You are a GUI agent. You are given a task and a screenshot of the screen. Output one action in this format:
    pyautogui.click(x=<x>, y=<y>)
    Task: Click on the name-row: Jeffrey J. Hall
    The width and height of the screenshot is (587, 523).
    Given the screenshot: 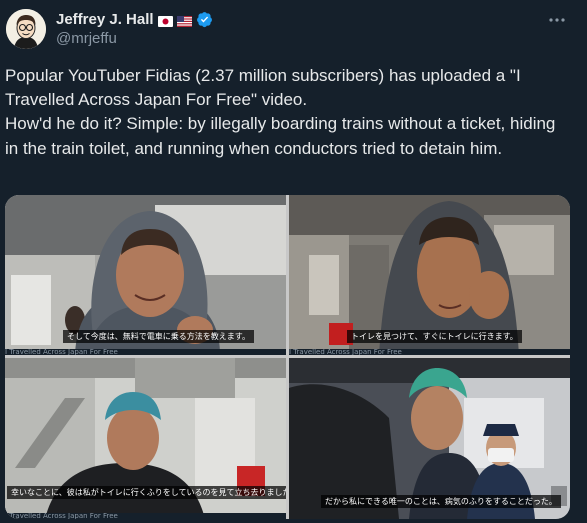 What is the action you would take?
    pyautogui.click(x=134, y=19)
    